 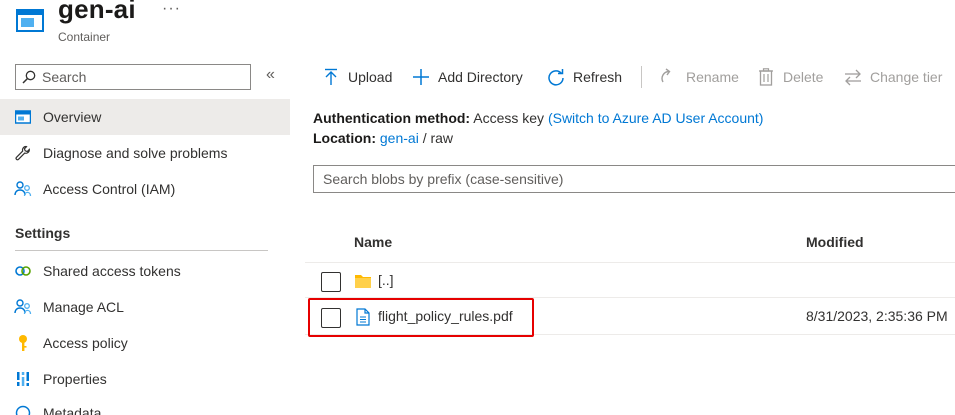 I want to click on sidebar-item-diagnose: Diagnose and solve problems, so click(x=145, y=153).